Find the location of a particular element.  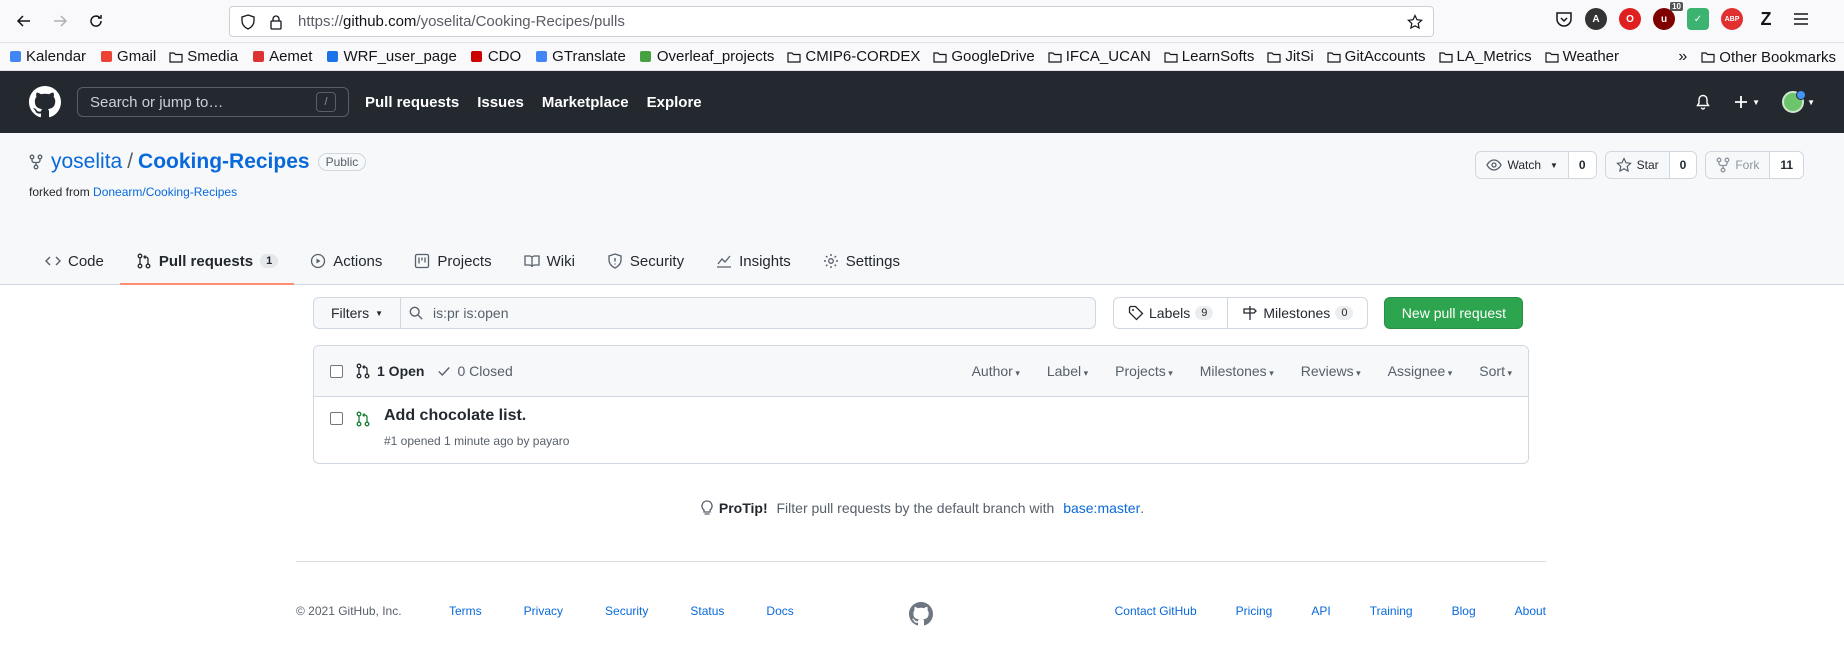

tab-label: Pull requests is located at coordinates (206, 261).